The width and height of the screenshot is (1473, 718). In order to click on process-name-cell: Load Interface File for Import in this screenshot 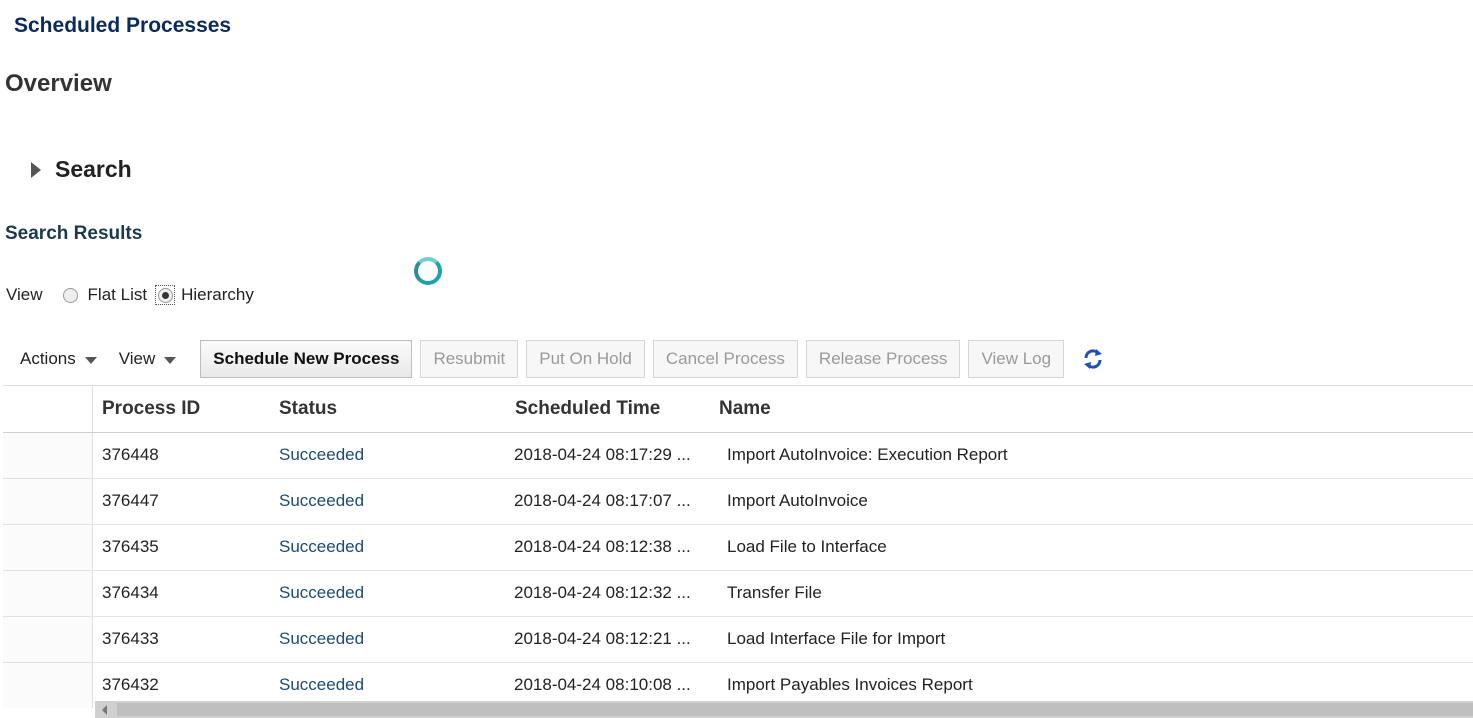, I will do `click(836, 638)`.